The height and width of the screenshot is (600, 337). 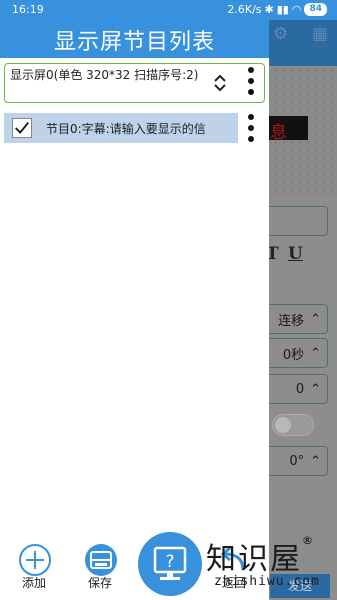 What do you see at coordinates (282, 9) in the screenshot?
I see `signal-icon: ▮▮` at bounding box center [282, 9].